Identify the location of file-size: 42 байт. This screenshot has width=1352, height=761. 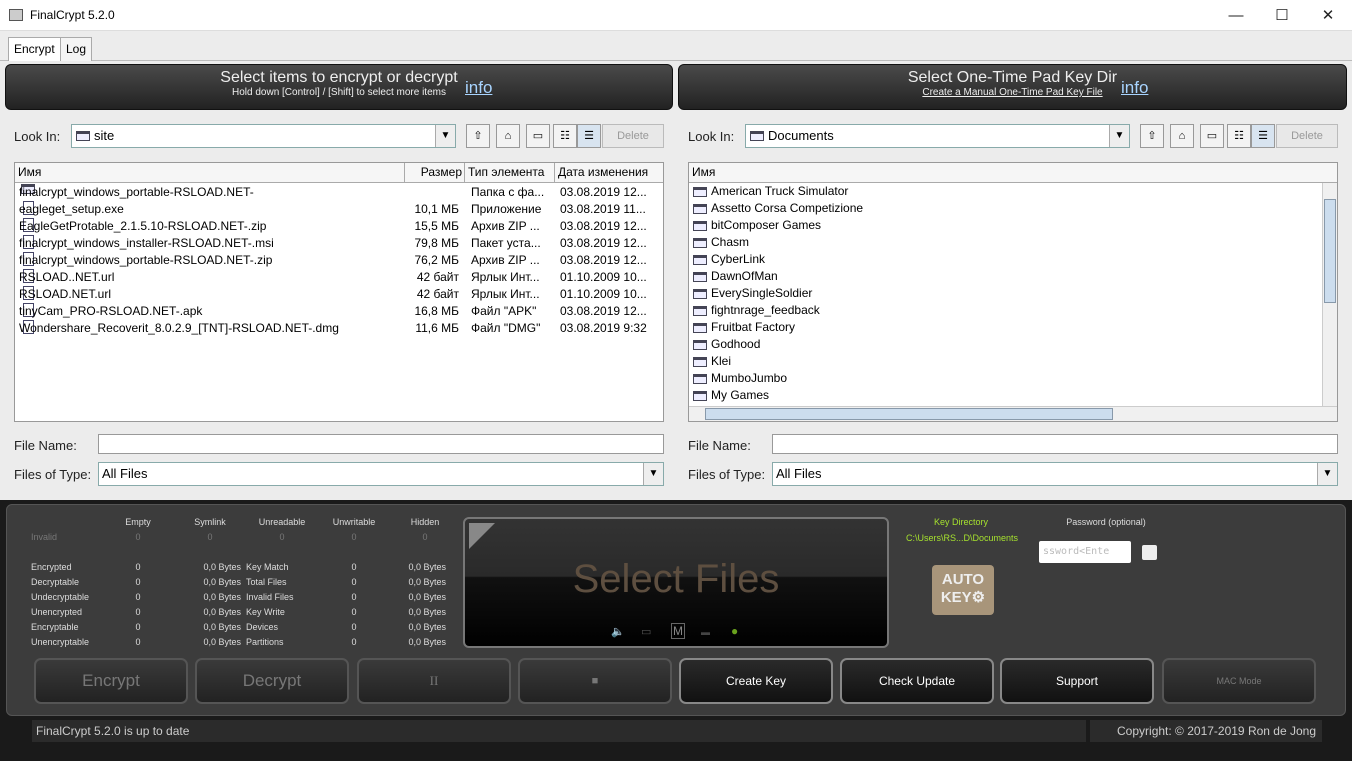
(437, 277).